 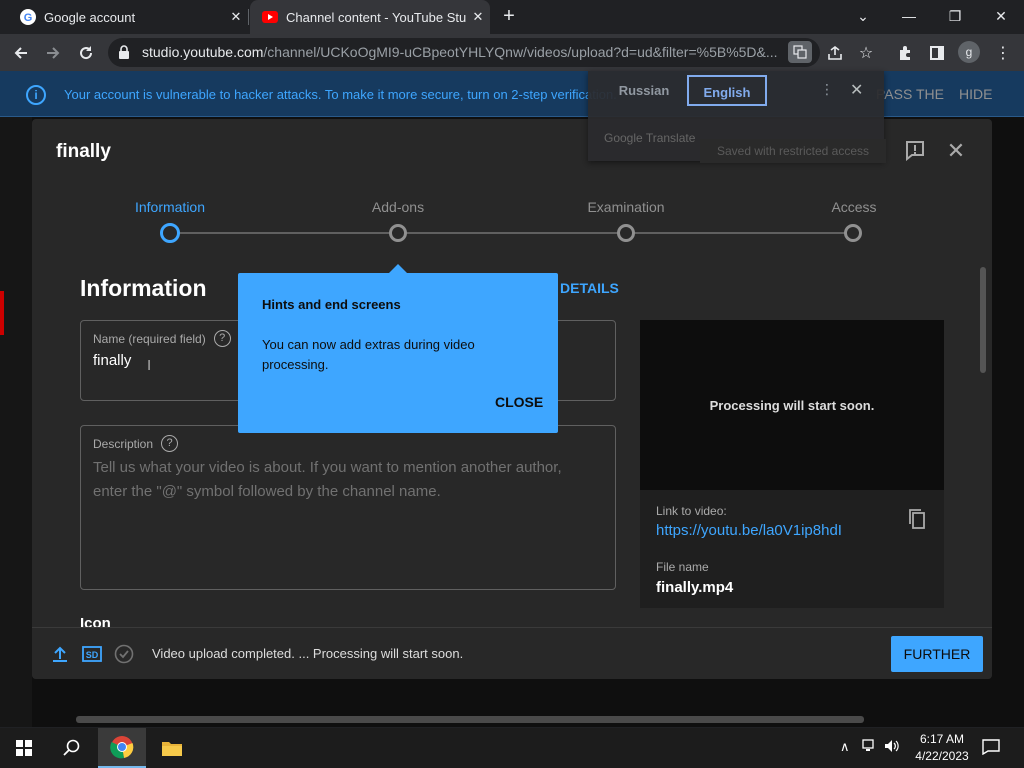 I want to click on video-link: https://youtu.be/la0V1ip8hdI, so click(x=749, y=530).